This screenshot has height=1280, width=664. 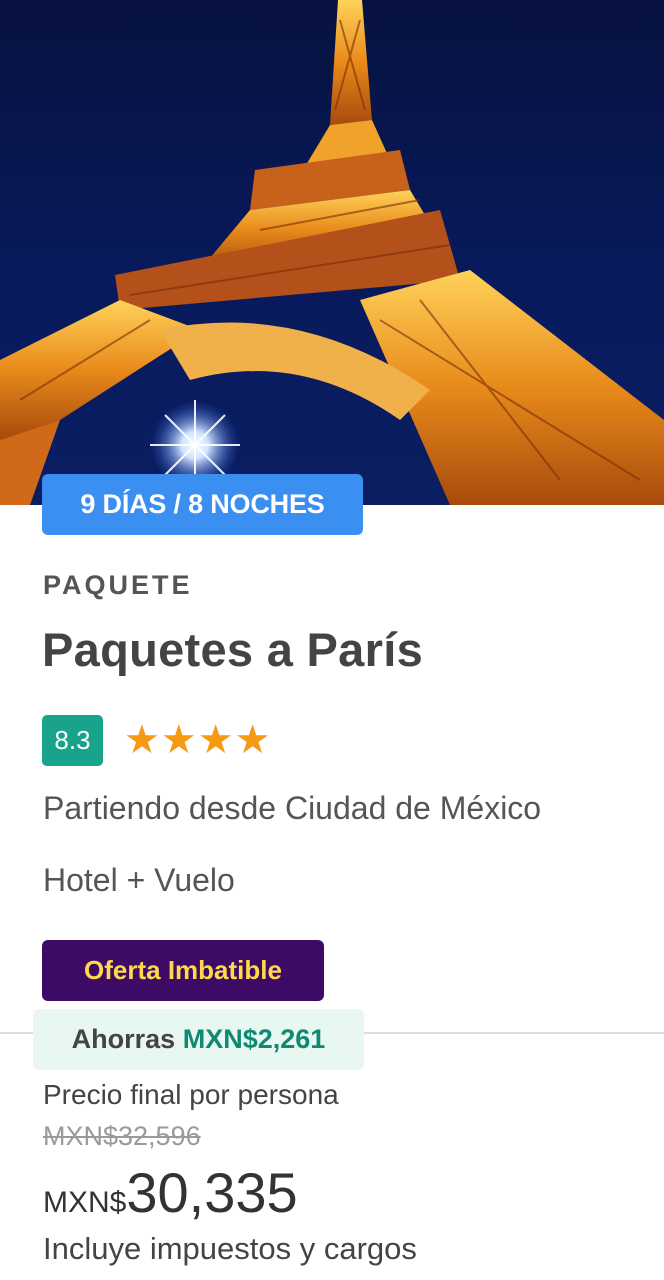 What do you see at coordinates (212, 1192) in the screenshot?
I see `final-price-value: 30,335` at bounding box center [212, 1192].